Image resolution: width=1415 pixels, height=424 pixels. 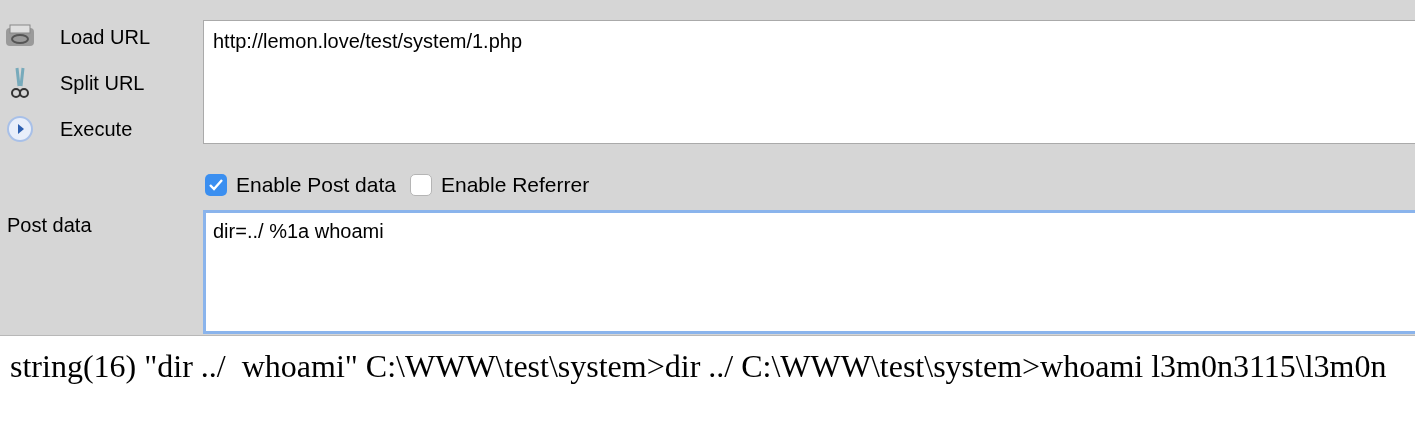 I want to click on checkbox-label: Enable Referrer, so click(x=515, y=185).